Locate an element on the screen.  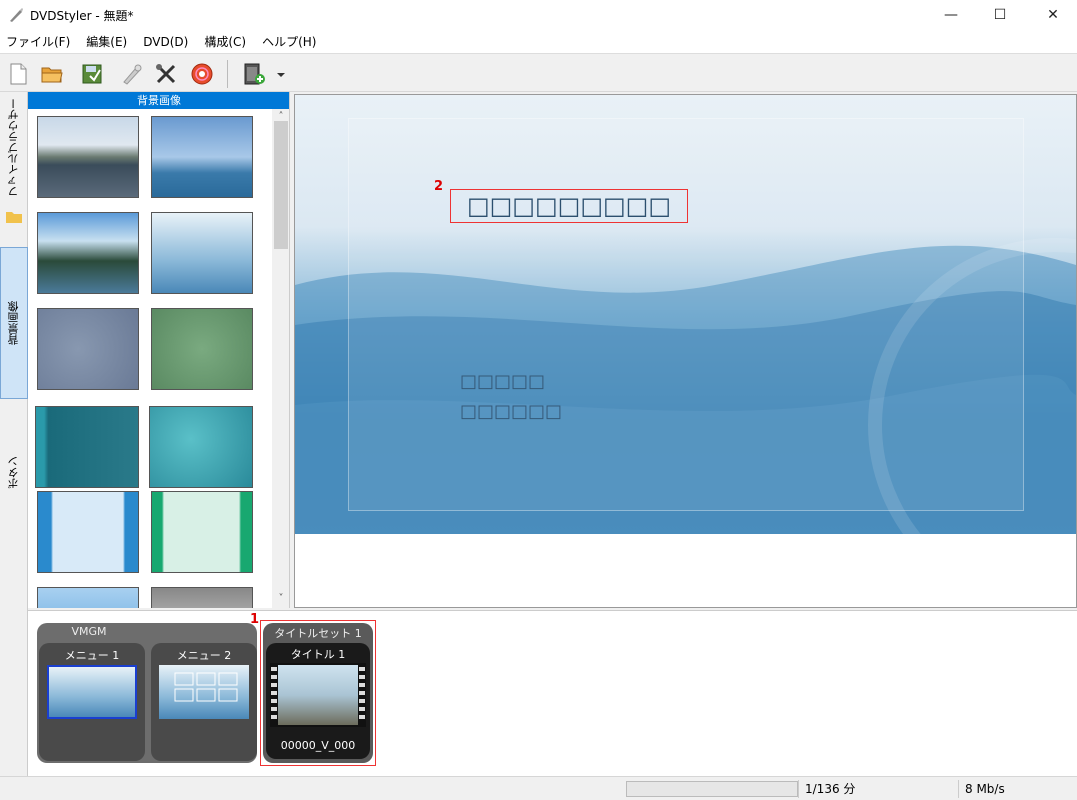
duration-status: 1/136 分 is located at coordinates (878, 789).